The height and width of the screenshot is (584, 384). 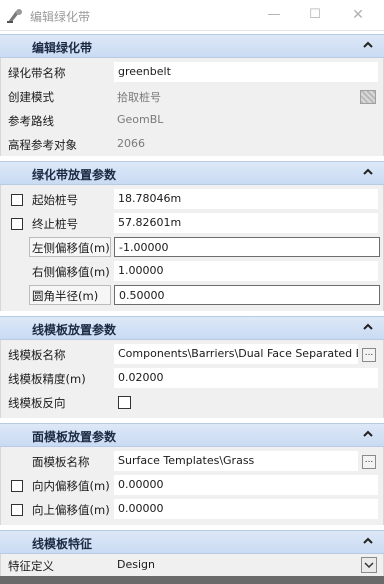 I want to click on section-title: 线模板特征, so click(x=62, y=544).